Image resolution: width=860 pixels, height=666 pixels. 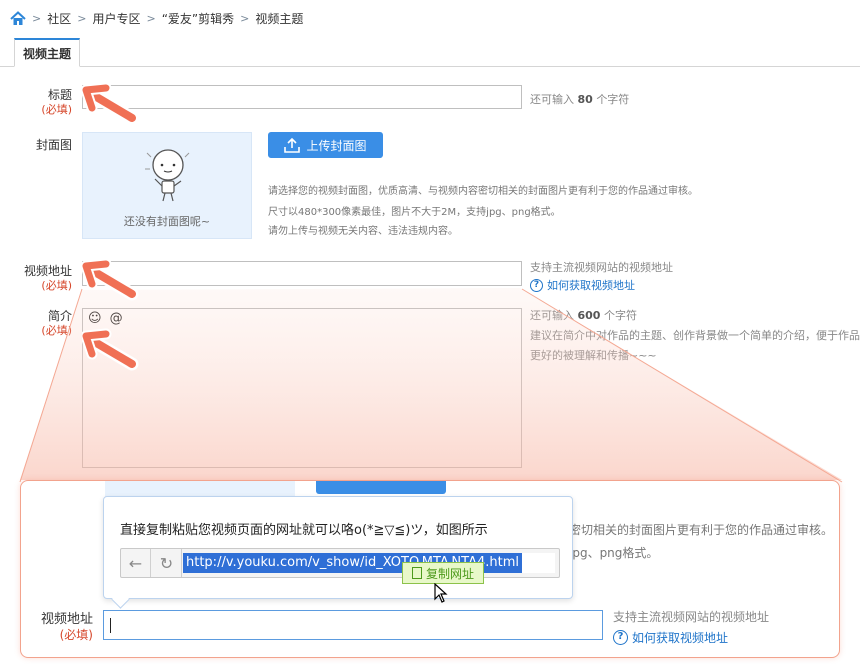 What do you see at coordinates (47, 52) in the screenshot?
I see `tab-video-topic: 视频主题` at bounding box center [47, 52].